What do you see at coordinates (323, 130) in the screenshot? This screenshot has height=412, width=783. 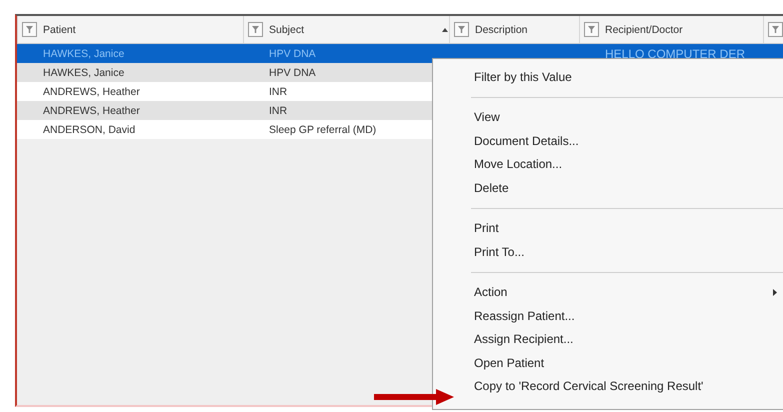 I see `table-cell-text: Sleep GP referral (MD)` at bounding box center [323, 130].